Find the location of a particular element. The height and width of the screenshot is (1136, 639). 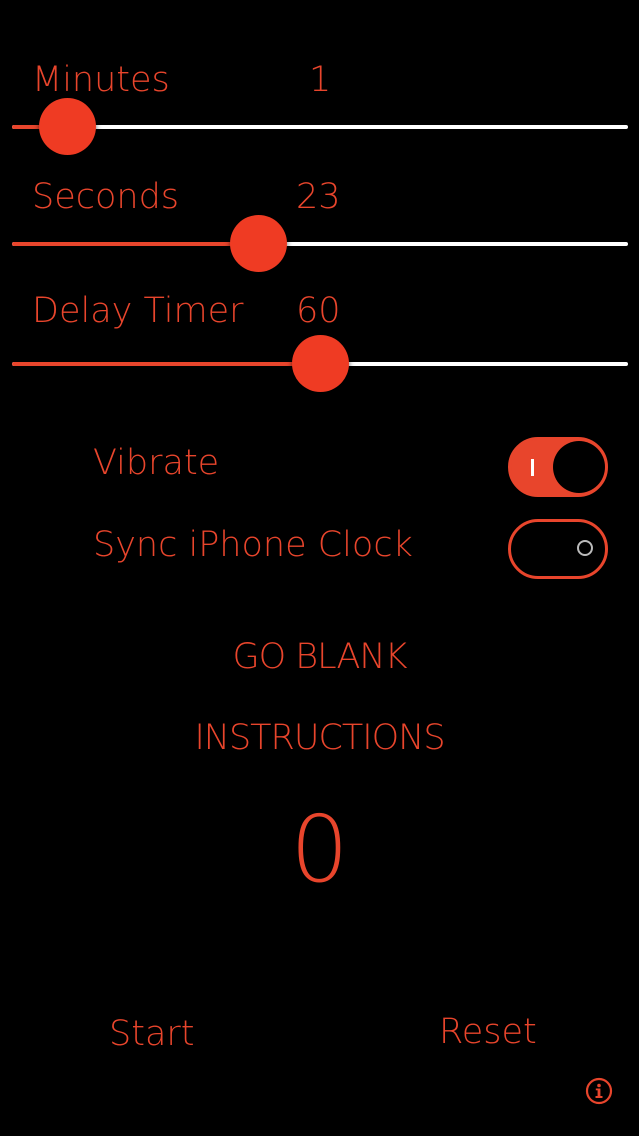

delay-timer-slider-fill is located at coordinates (166, 364).